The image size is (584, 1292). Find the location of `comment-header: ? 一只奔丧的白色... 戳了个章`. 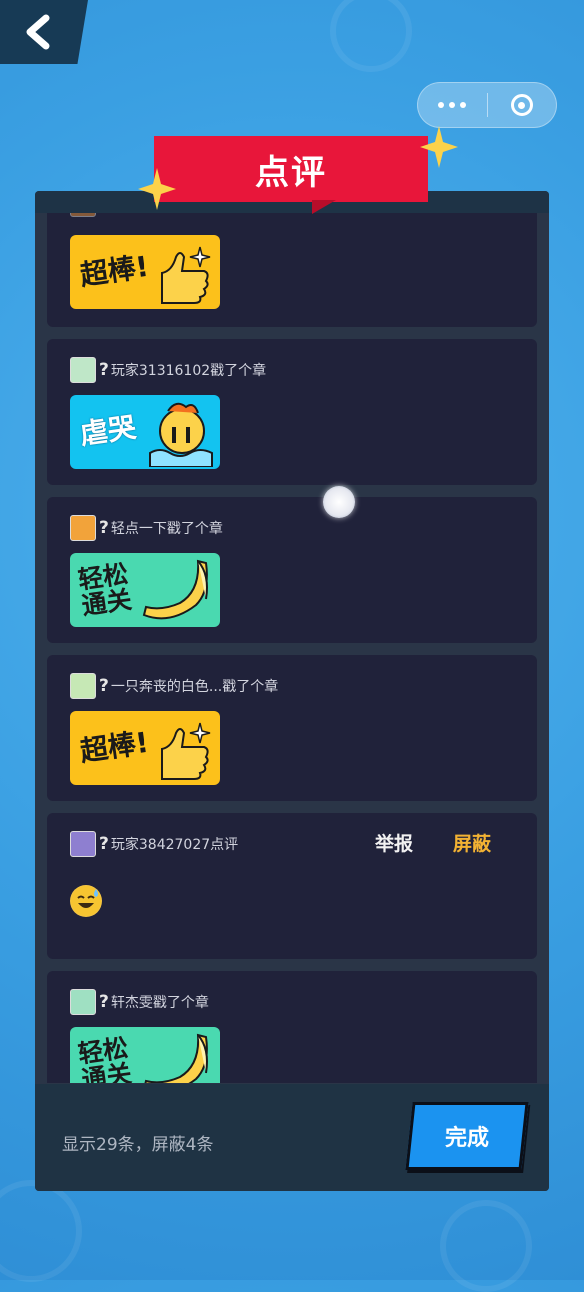

comment-header: ? 一只奔丧的白色... 戳了个章 is located at coordinates (174, 686).